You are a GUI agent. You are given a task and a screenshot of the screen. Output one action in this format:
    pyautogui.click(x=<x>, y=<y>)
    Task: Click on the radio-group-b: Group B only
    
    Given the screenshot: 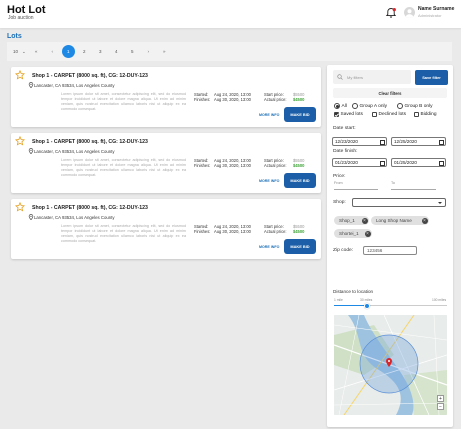 What is the action you would take?
    pyautogui.click(x=415, y=106)
    